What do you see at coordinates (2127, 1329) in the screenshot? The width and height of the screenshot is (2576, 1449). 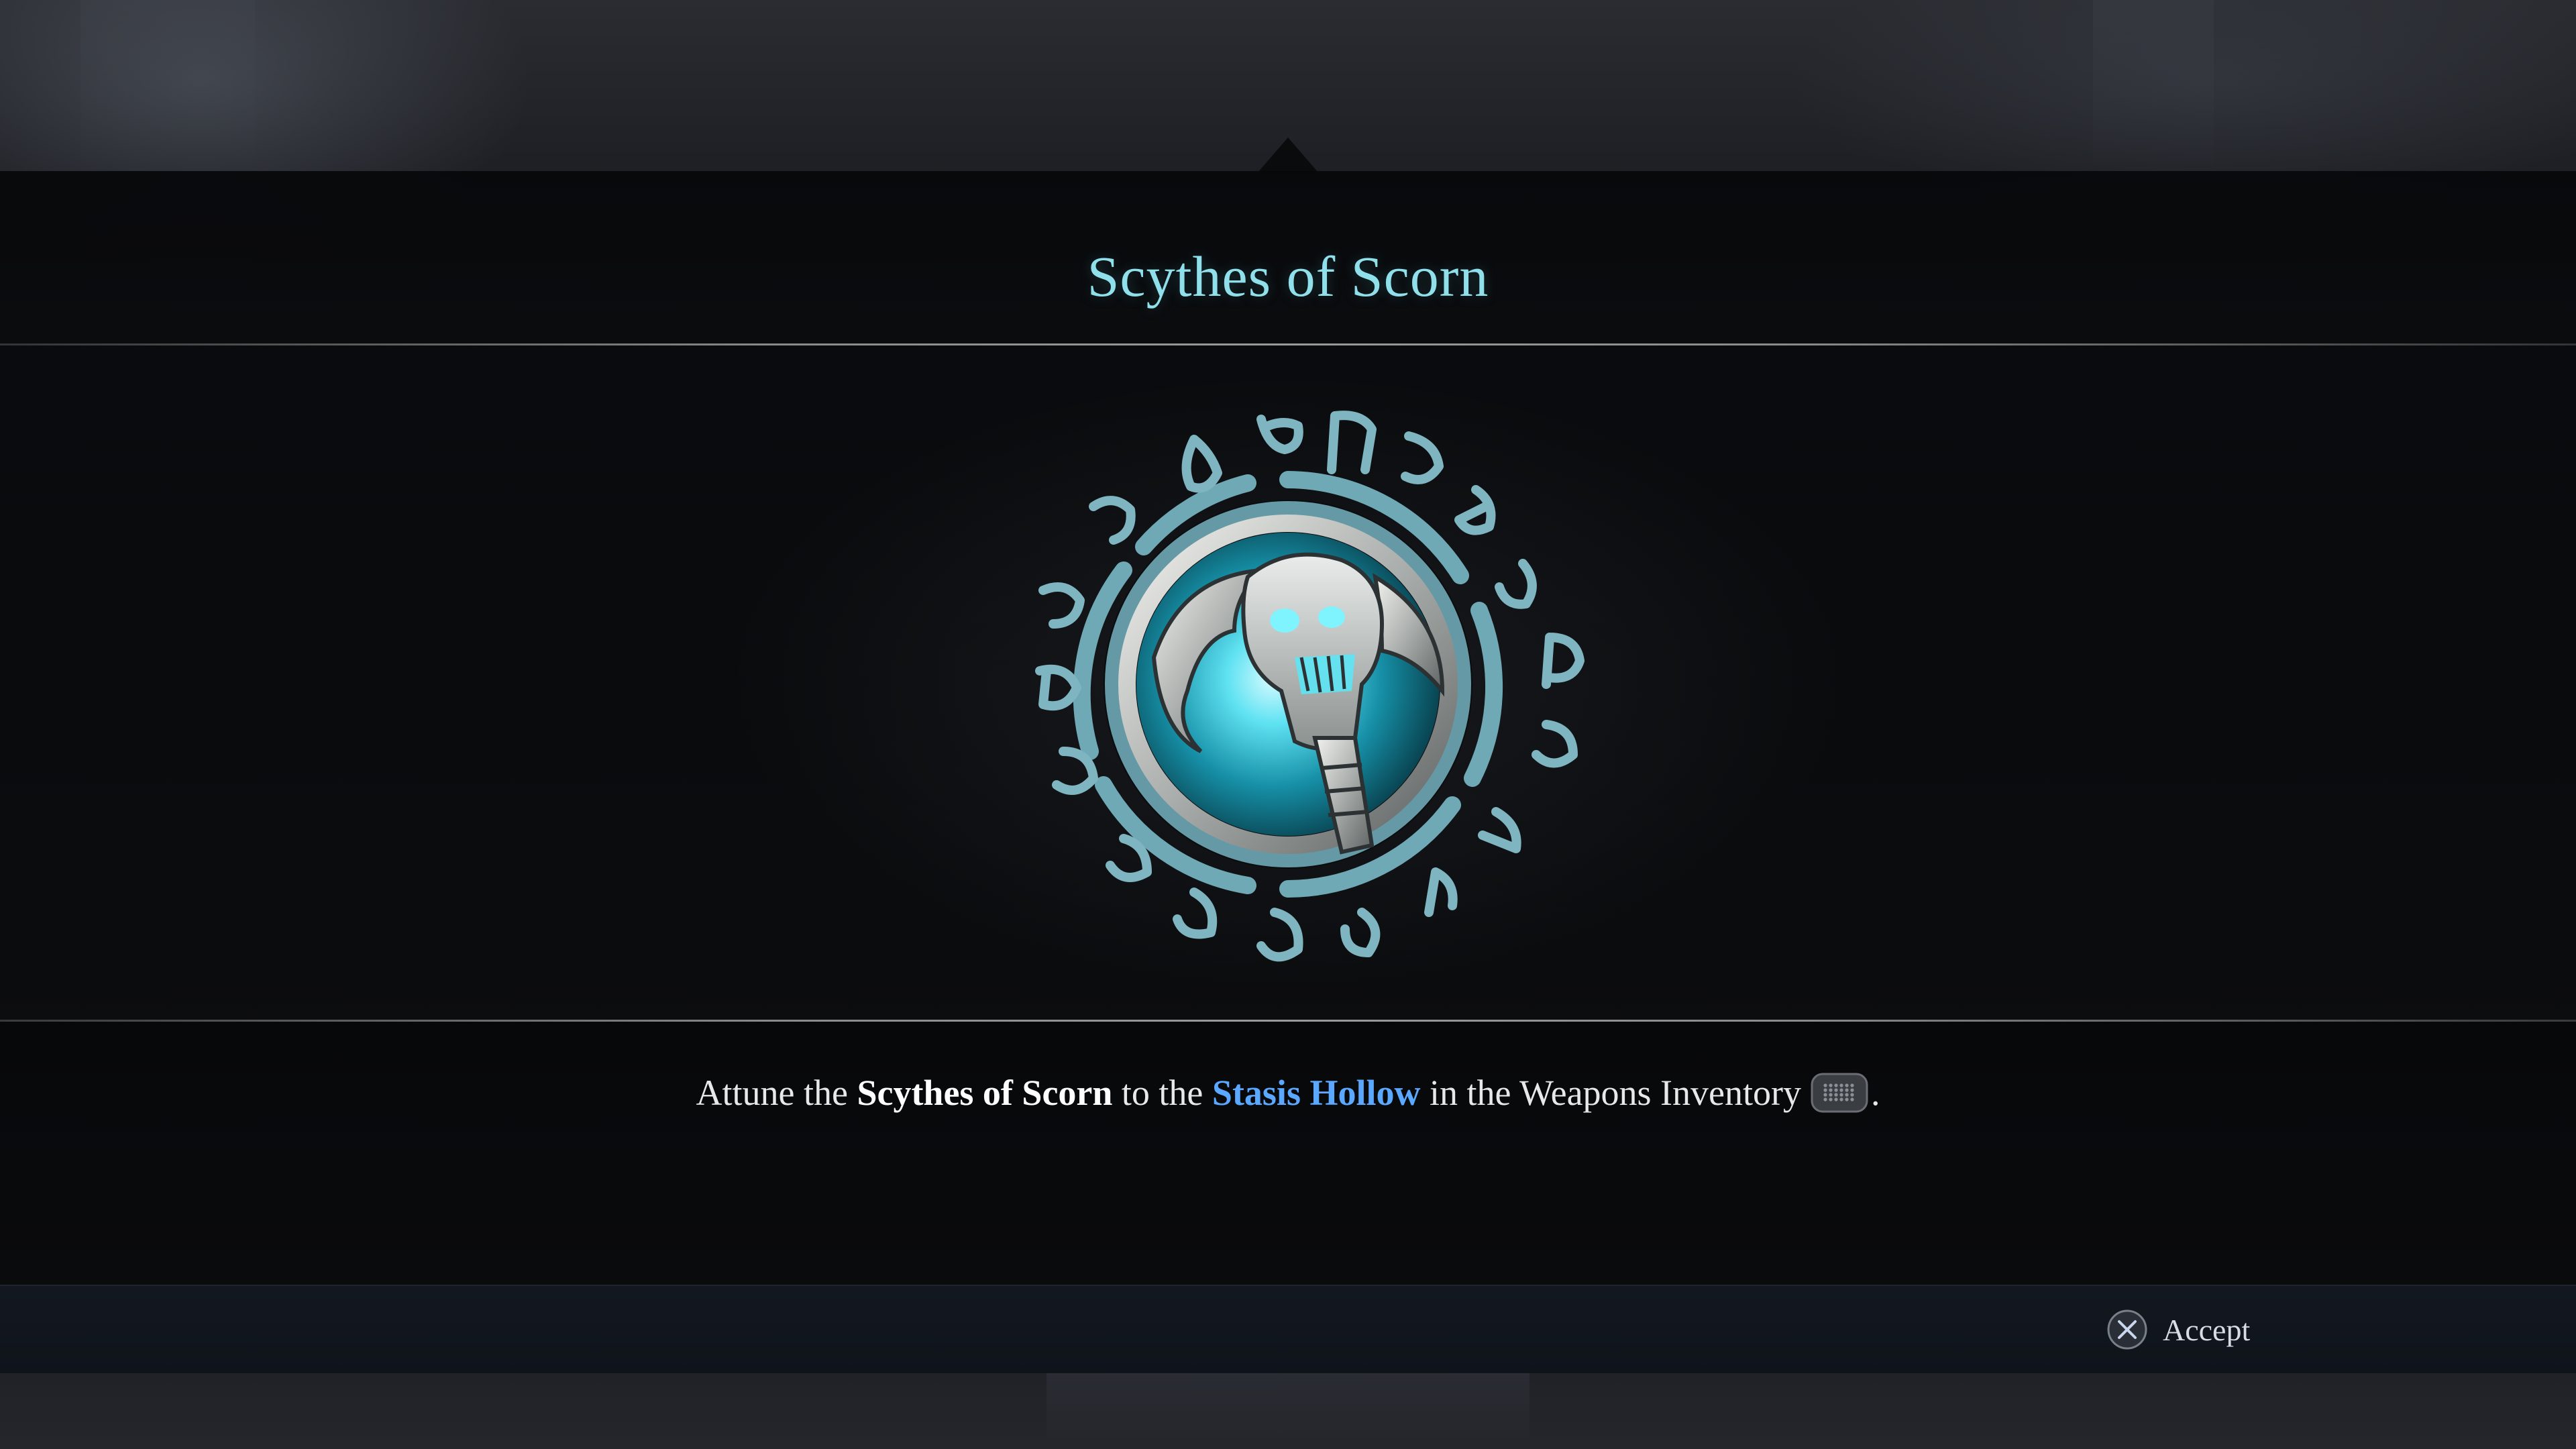 I see `cross-button-icon` at bounding box center [2127, 1329].